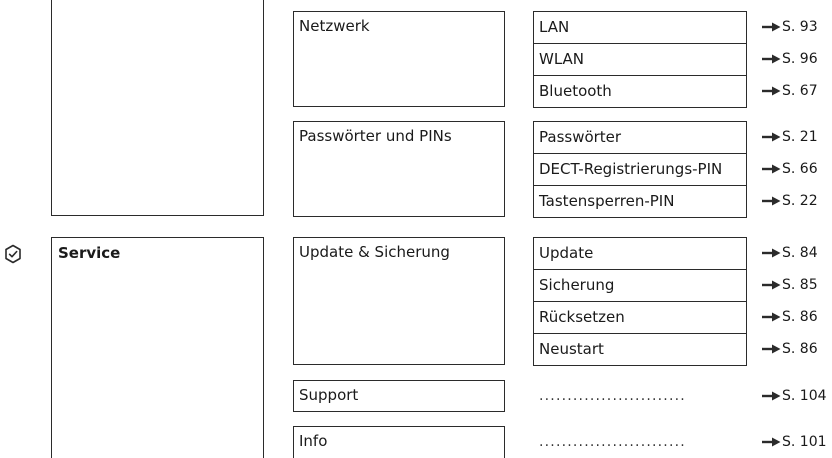 The height and width of the screenshot is (458, 832). Describe the element at coordinates (804, 442) in the screenshot. I see `page-ref-text: S. 101` at that location.